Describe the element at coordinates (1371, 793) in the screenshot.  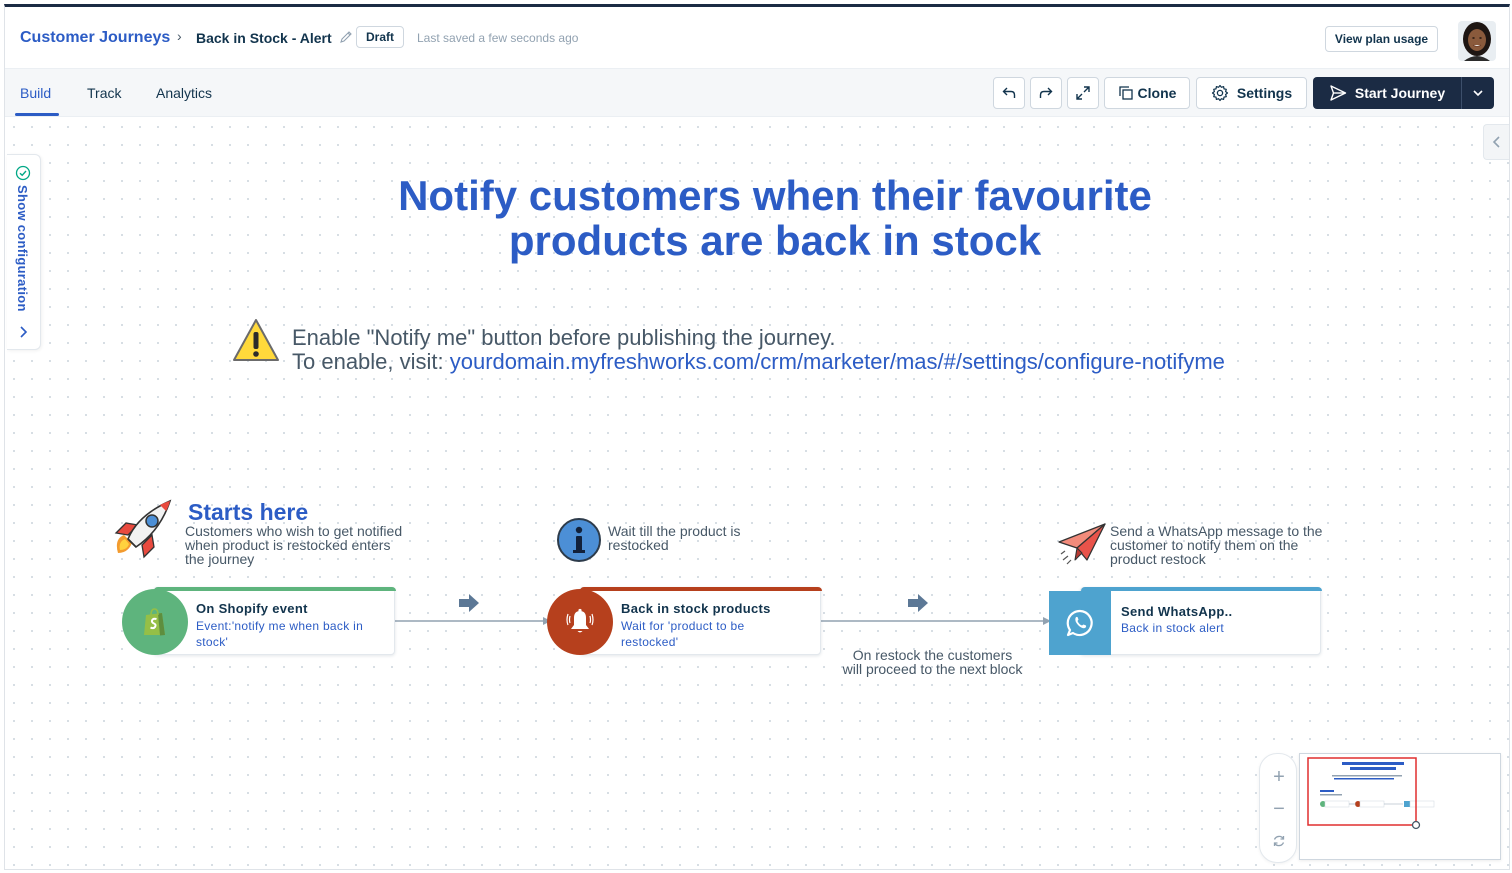
I see `minimap-preview` at that location.